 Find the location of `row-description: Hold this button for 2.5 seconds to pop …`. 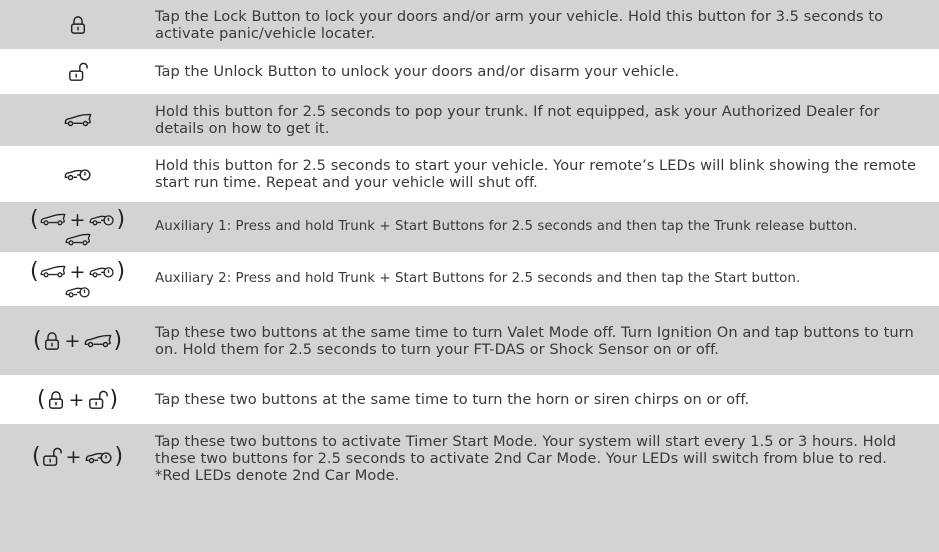

row-description: Hold this button for 2.5 seconds to pop … is located at coordinates (517, 120).